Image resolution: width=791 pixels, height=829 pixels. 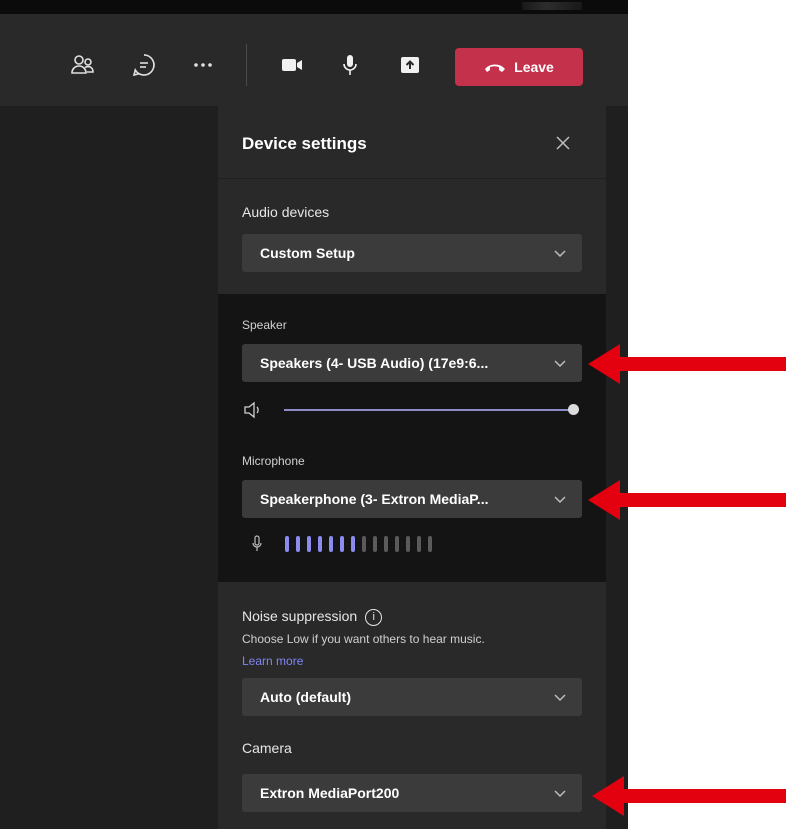 What do you see at coordinates (350, 65) in the screenshot?
I see `mic-icon` at bounding box center [350, 65].